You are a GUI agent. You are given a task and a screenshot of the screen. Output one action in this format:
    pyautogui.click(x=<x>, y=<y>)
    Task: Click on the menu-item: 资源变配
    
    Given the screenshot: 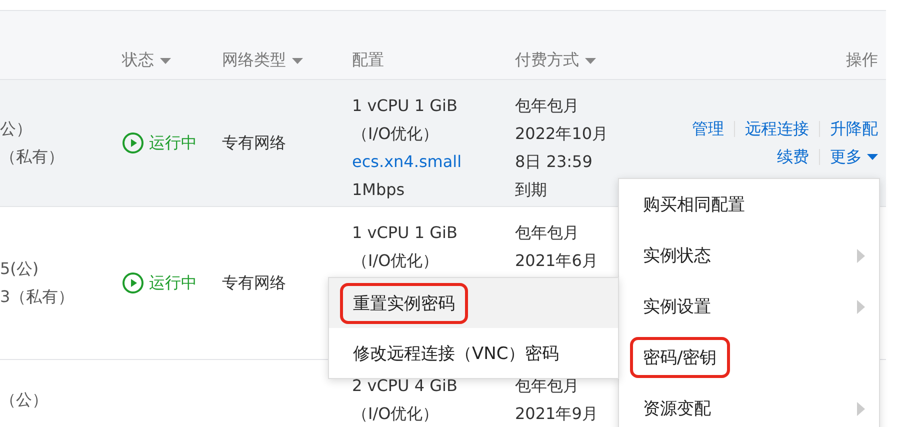 What is the action you would take?
    pyautogui.click(x=749, y=405)
    